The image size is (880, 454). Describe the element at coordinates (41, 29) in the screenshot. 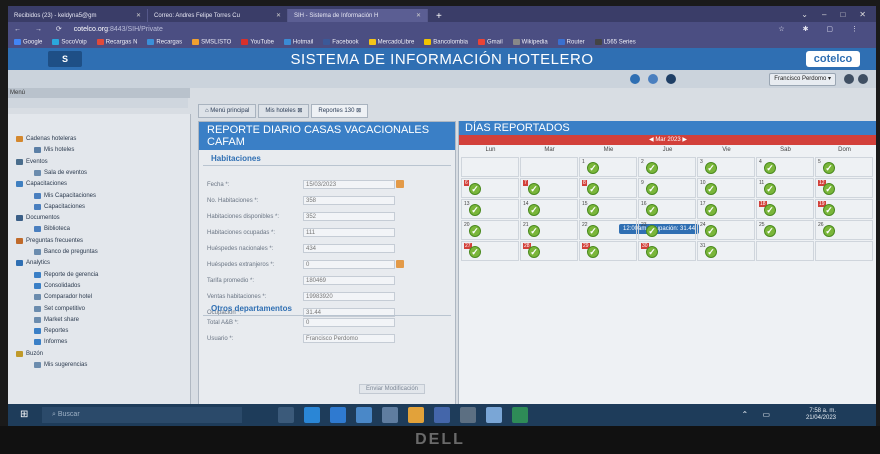

I see `nav-buttons: ← → ⟳` at that location.